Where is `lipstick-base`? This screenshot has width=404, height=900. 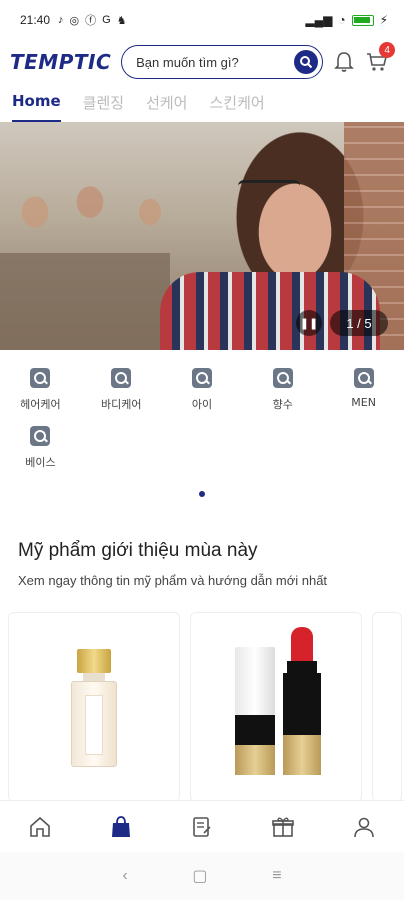 lipstick-base is located at coordinates (255, 760).